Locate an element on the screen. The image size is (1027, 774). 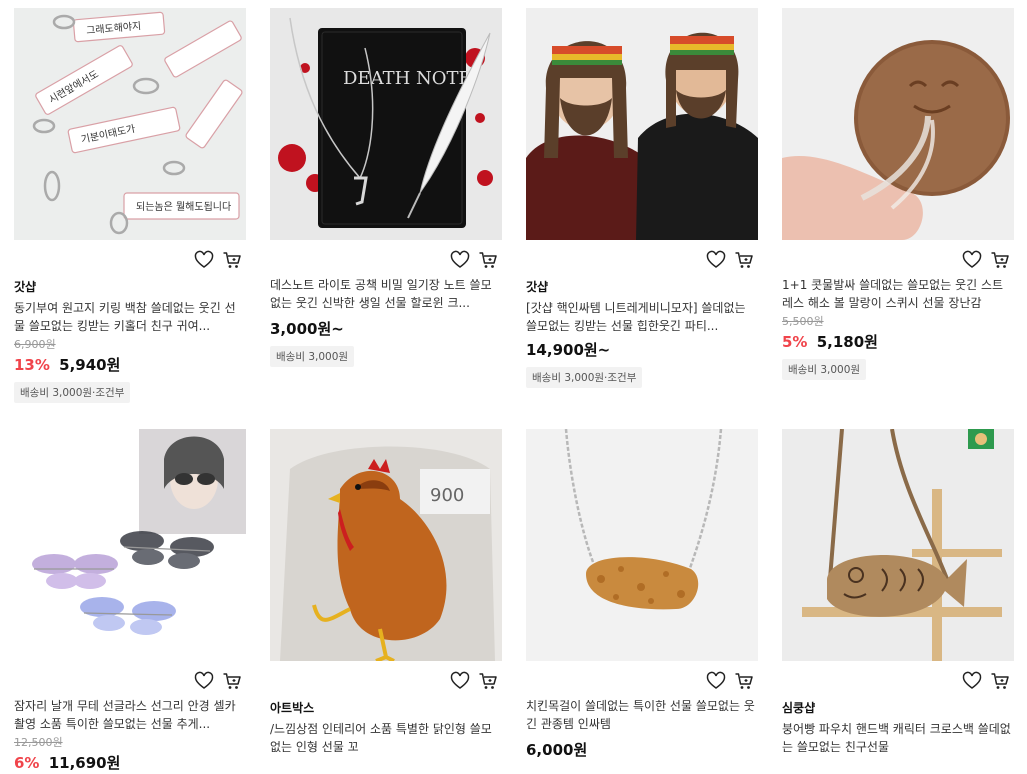
product-card: 심쿵샵 붕어빵 파우치 핸드백 캐릭터 크로스백 쓸데없는 쓸모없는 친구선물 is located at coordinates (898, 592).